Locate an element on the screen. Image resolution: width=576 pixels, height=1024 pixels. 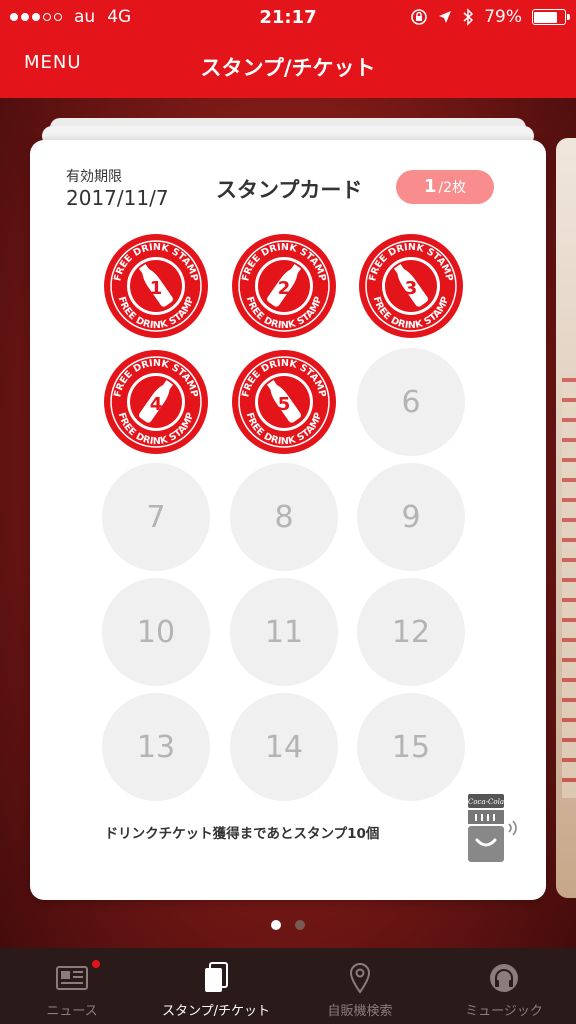
stamp-number: 5 is located at coordinates (284, 404).